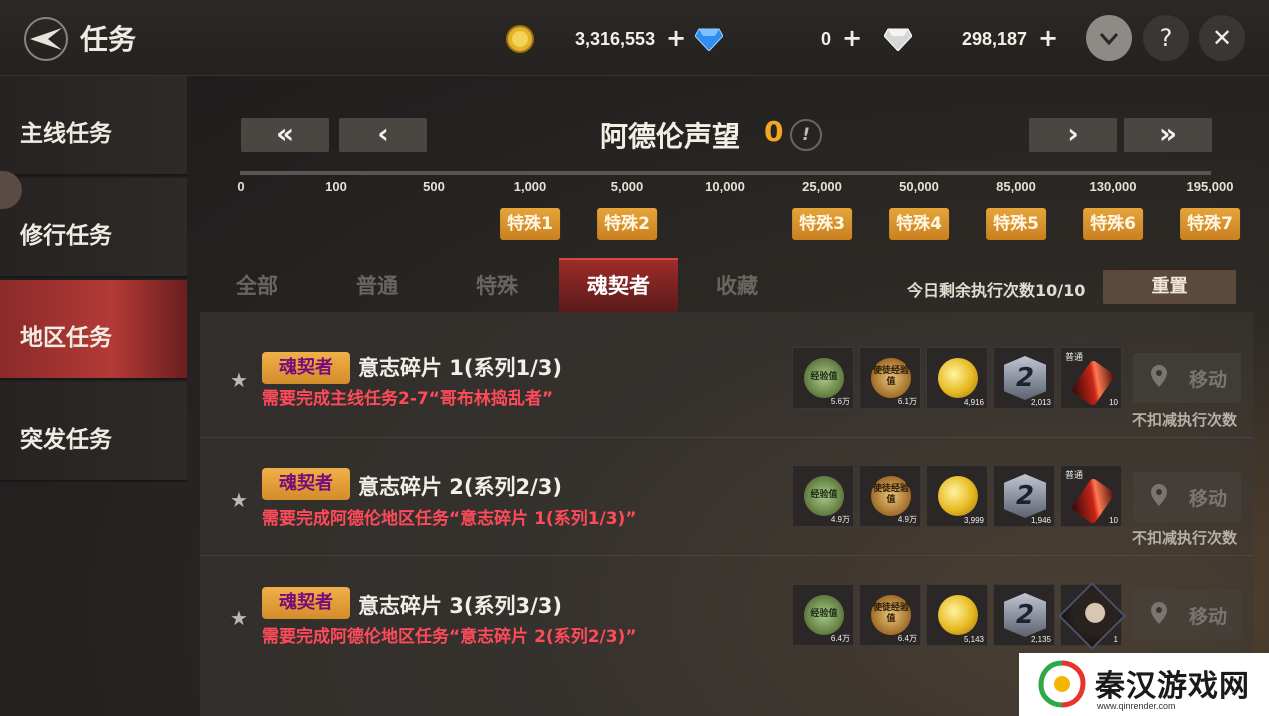 The image size is (1269, 716). What do you see at coordinates (1092, 616) in the screenshot?
I see `reward-portrait: 1` at bounding box center [1092, 616].